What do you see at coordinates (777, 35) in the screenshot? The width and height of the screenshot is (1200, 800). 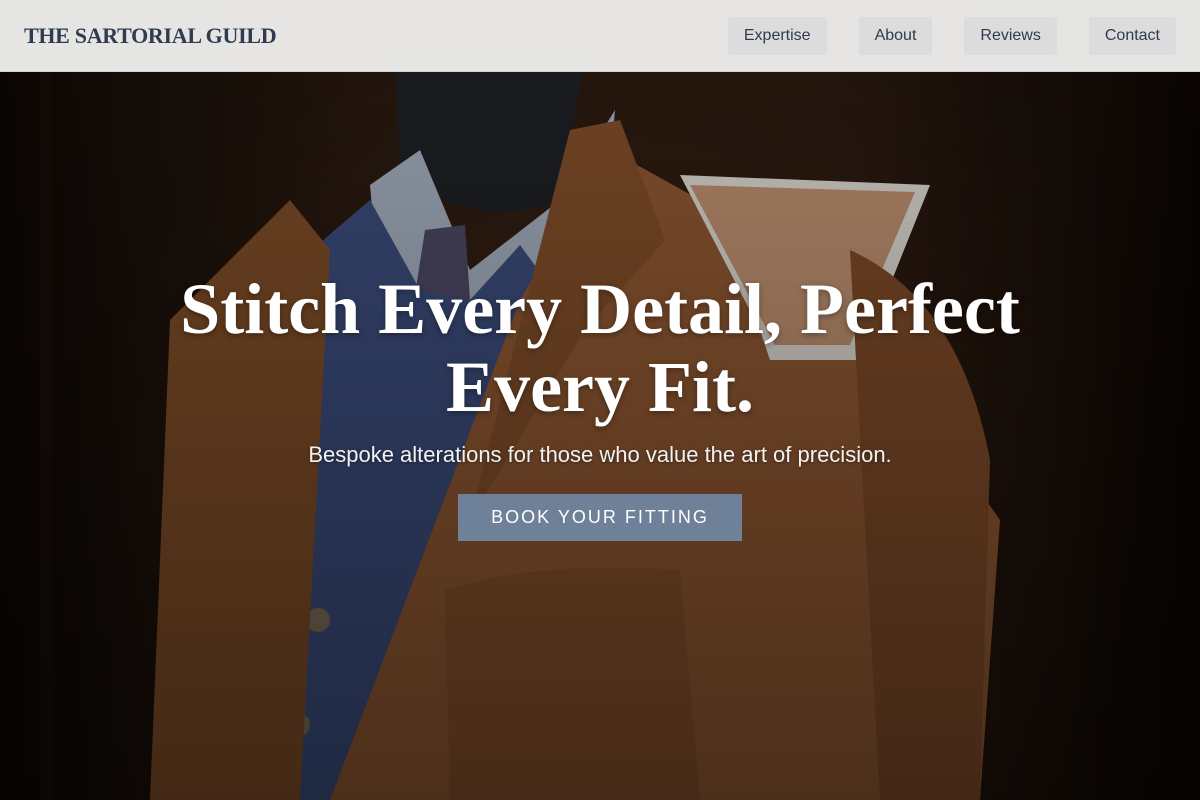 I see `nav-link-expertise: Expertise` at bounding box center [777, 35].